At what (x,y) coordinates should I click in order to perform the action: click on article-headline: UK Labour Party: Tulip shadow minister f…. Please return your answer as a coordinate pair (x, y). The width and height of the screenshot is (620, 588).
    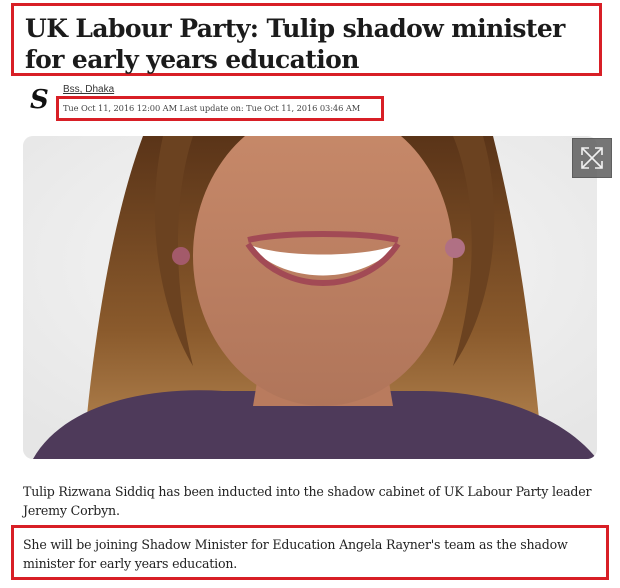
    Looking at the image, I should click on (295, 44).